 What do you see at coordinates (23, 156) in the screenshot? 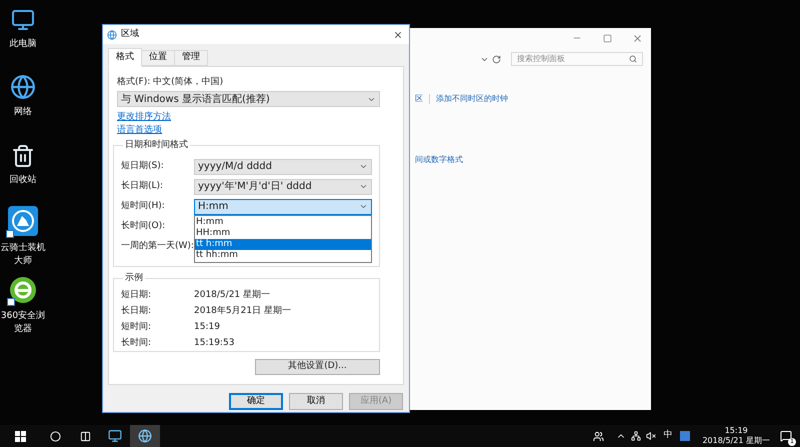
I see `recycle-bin-icon` at bounding box center [23, 156].